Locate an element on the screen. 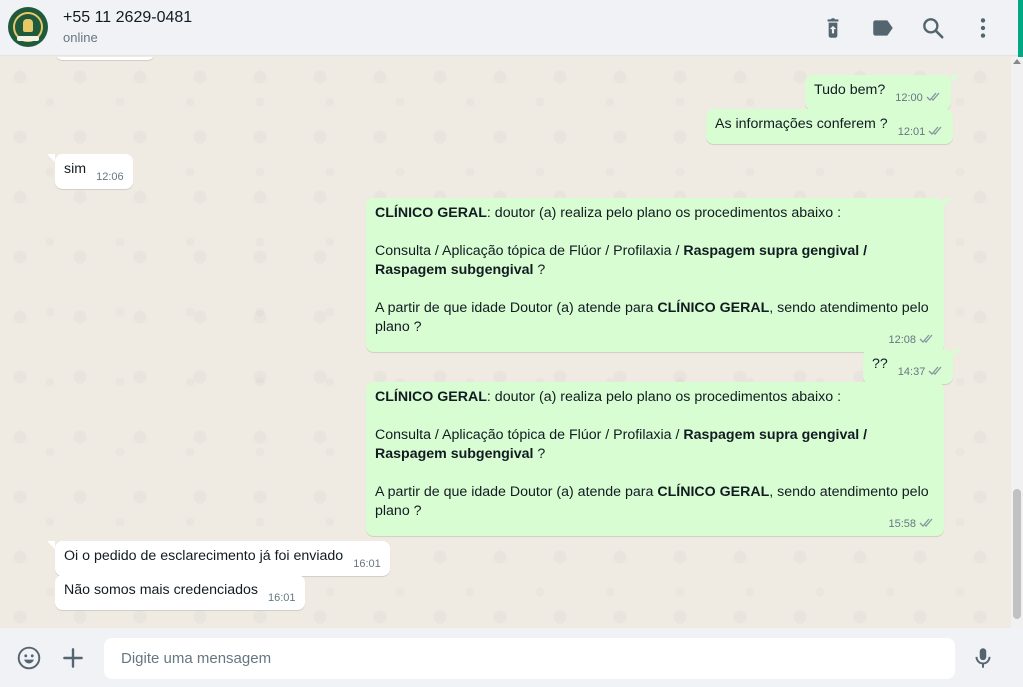 The height and width of the screenshot is (687, 1023). message-bubble-incoming: Não somos mais credenciados 16:01 is located at coordinates (180, 592).